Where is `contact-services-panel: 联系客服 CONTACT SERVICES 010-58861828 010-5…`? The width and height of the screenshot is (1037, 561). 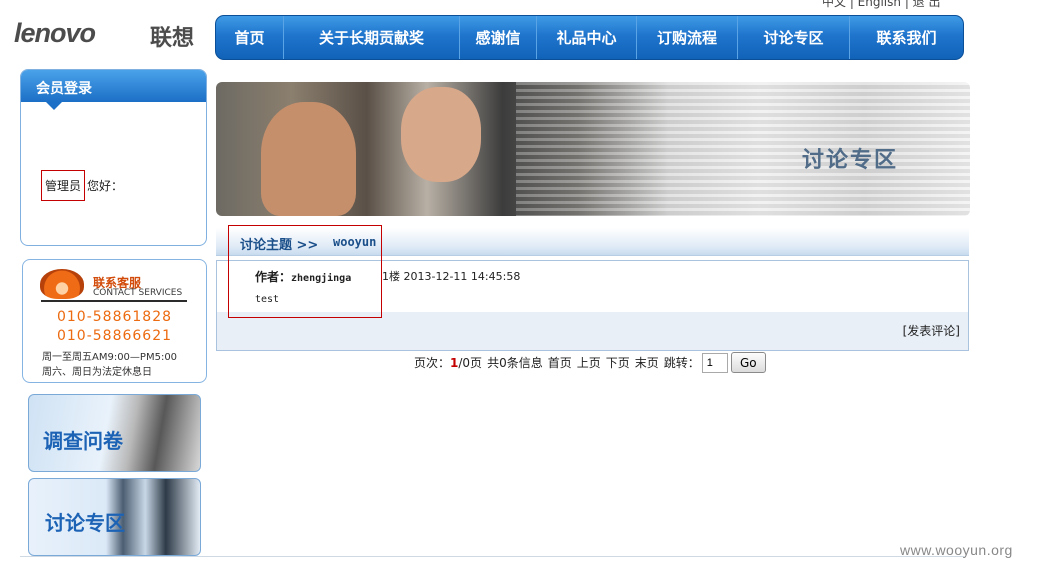 contact-services-panel: 联系客服 CONTACT SERVICES 010-58861828 010-5… is located at coordinates (114, 321).